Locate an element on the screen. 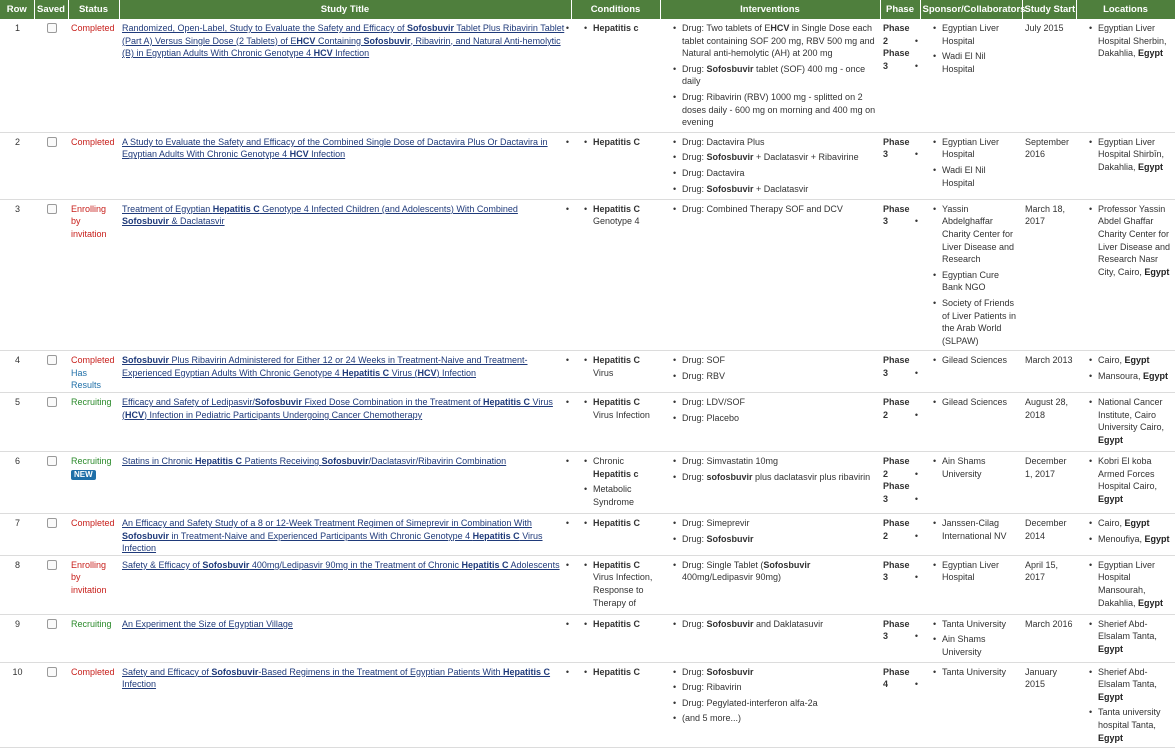  intervention-item: Drug: Sofosbuvir is located at coordinates (775, 539).